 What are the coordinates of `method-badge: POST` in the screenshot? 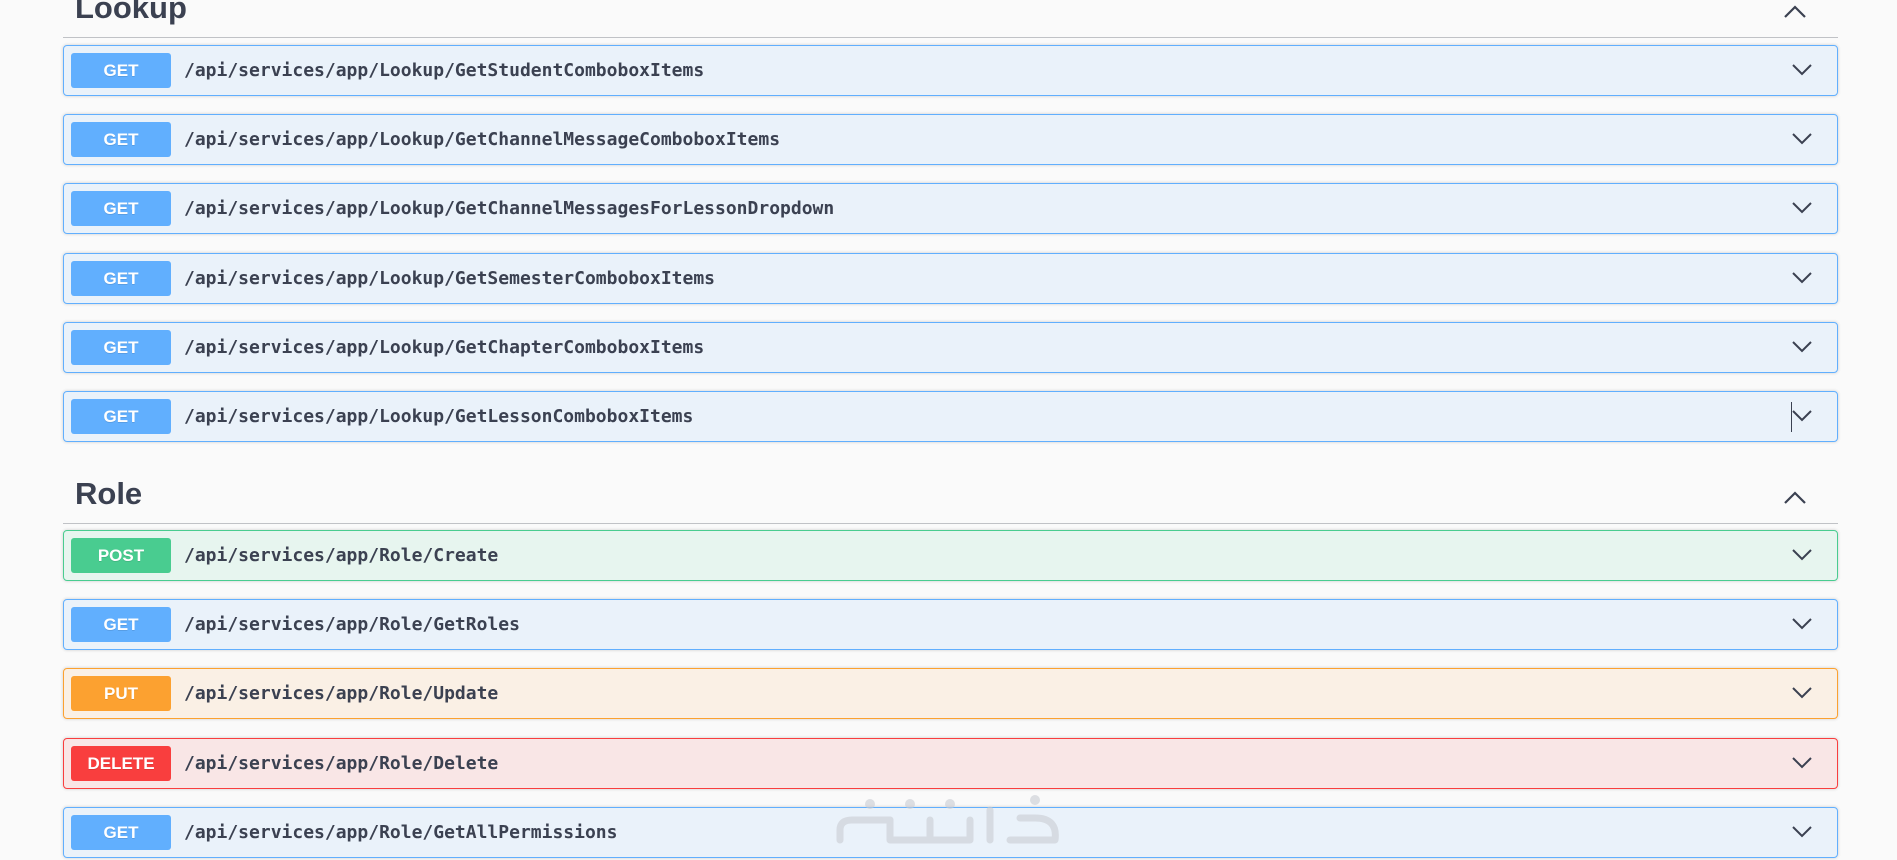 It's located at (121, 555).